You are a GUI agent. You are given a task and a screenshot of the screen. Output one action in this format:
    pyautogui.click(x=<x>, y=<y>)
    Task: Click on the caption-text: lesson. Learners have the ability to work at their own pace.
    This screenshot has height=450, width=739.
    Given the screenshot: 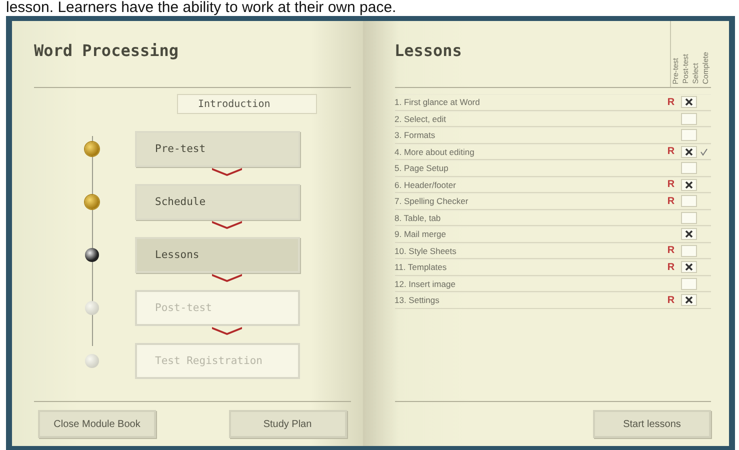 What is the action you would take?
    pyautogui.click(x=201, y=8)
    